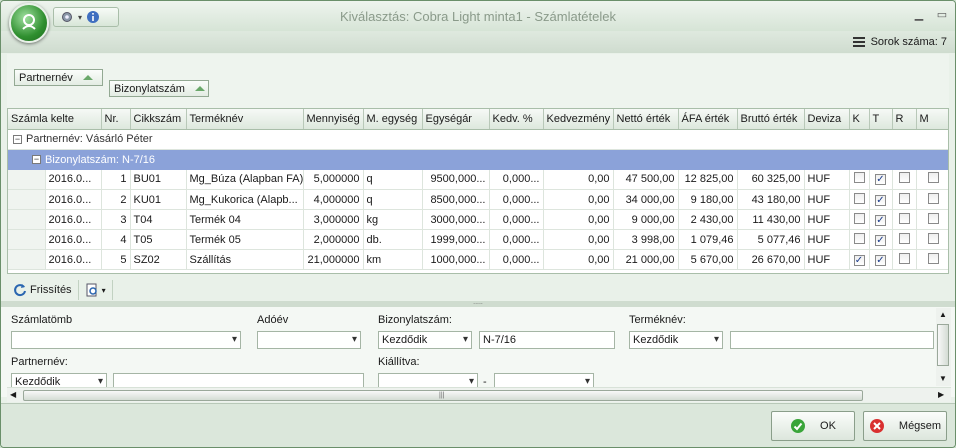 This screenshot has height=448, width=956. What do you see at coordinates (708, 199) in the screenshot?
I see `cell-vat: 9 180,00` at bounding box center [708, 199].